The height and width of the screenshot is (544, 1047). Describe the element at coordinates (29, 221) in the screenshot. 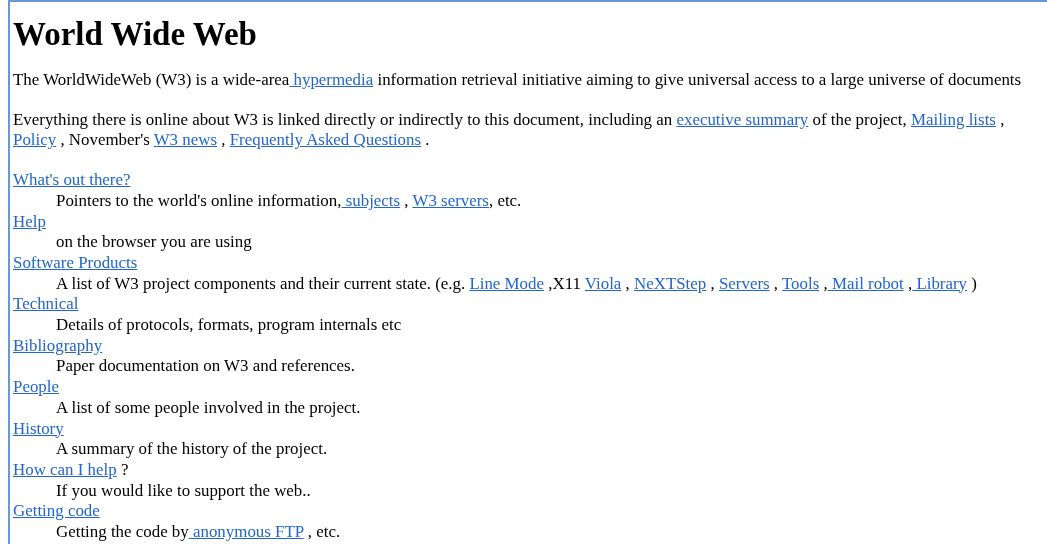

I see `link: Help` at that location.